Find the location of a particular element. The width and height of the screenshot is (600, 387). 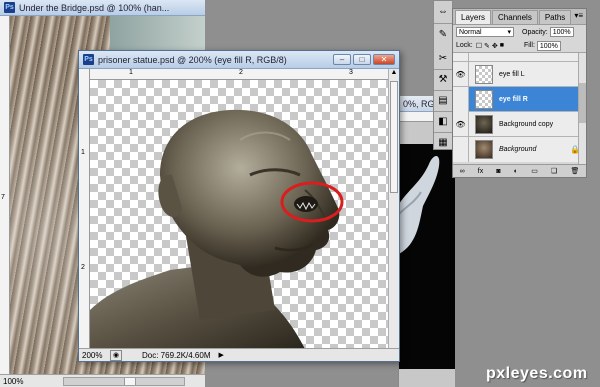

main-window-vscroll: ▲ is located at coordinates (393, 209).